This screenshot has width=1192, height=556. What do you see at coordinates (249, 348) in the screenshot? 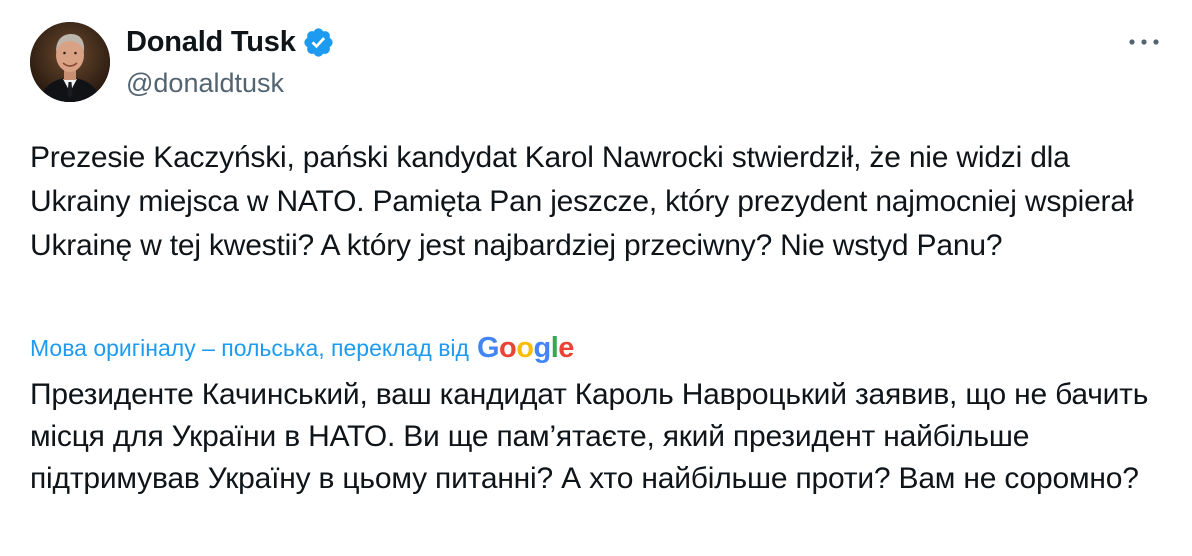
I see `translation-label-link: Мова оригіналу – польська, переклад від` at bounding box center [249, 348].